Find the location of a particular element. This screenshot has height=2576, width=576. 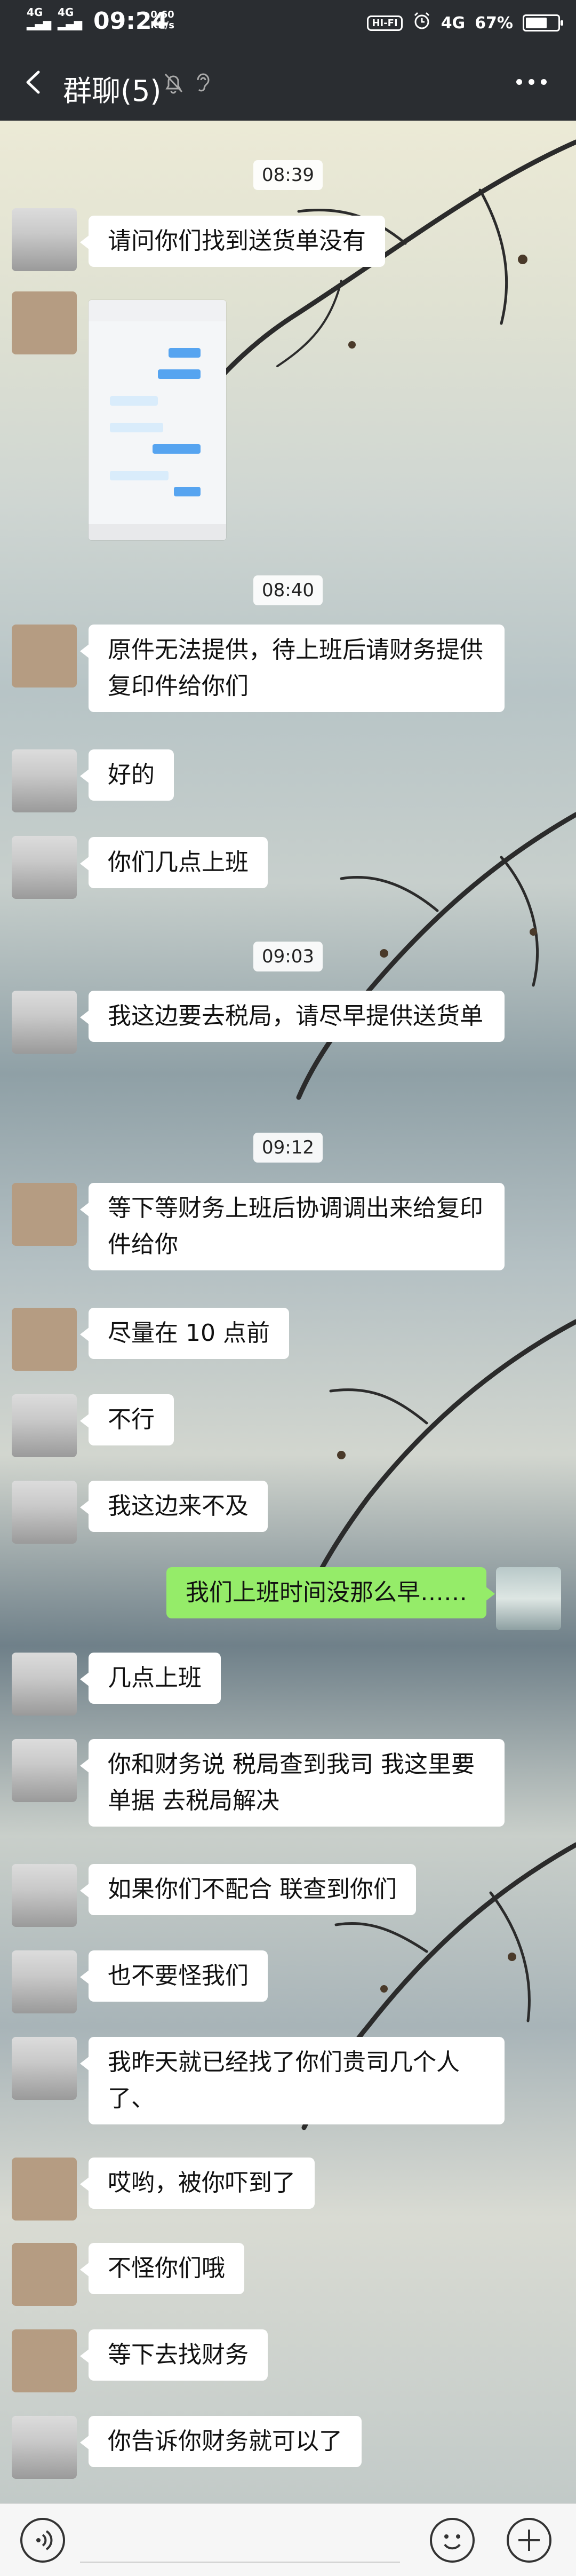

message-bubble: 不怪你们哦 is located at coordinates (162, 2268).